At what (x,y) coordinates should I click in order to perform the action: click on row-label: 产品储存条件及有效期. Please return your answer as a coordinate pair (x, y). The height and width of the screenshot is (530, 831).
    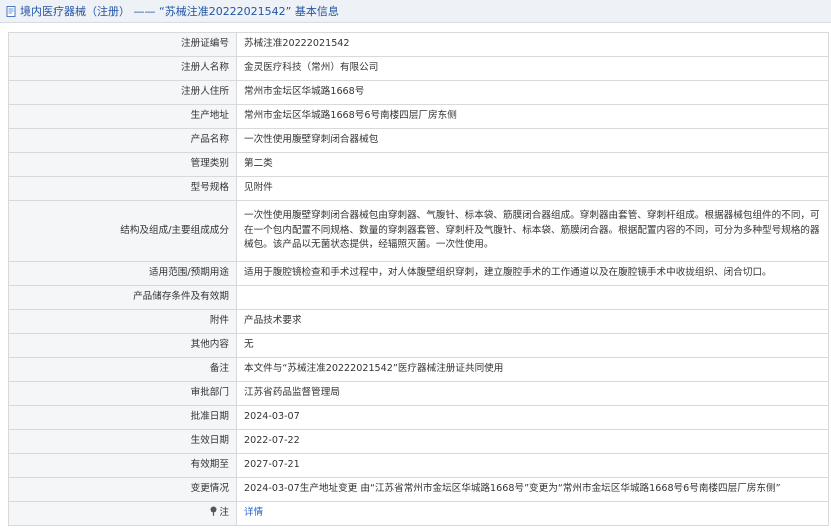
    Looking at the image, I should click on (122, 297).